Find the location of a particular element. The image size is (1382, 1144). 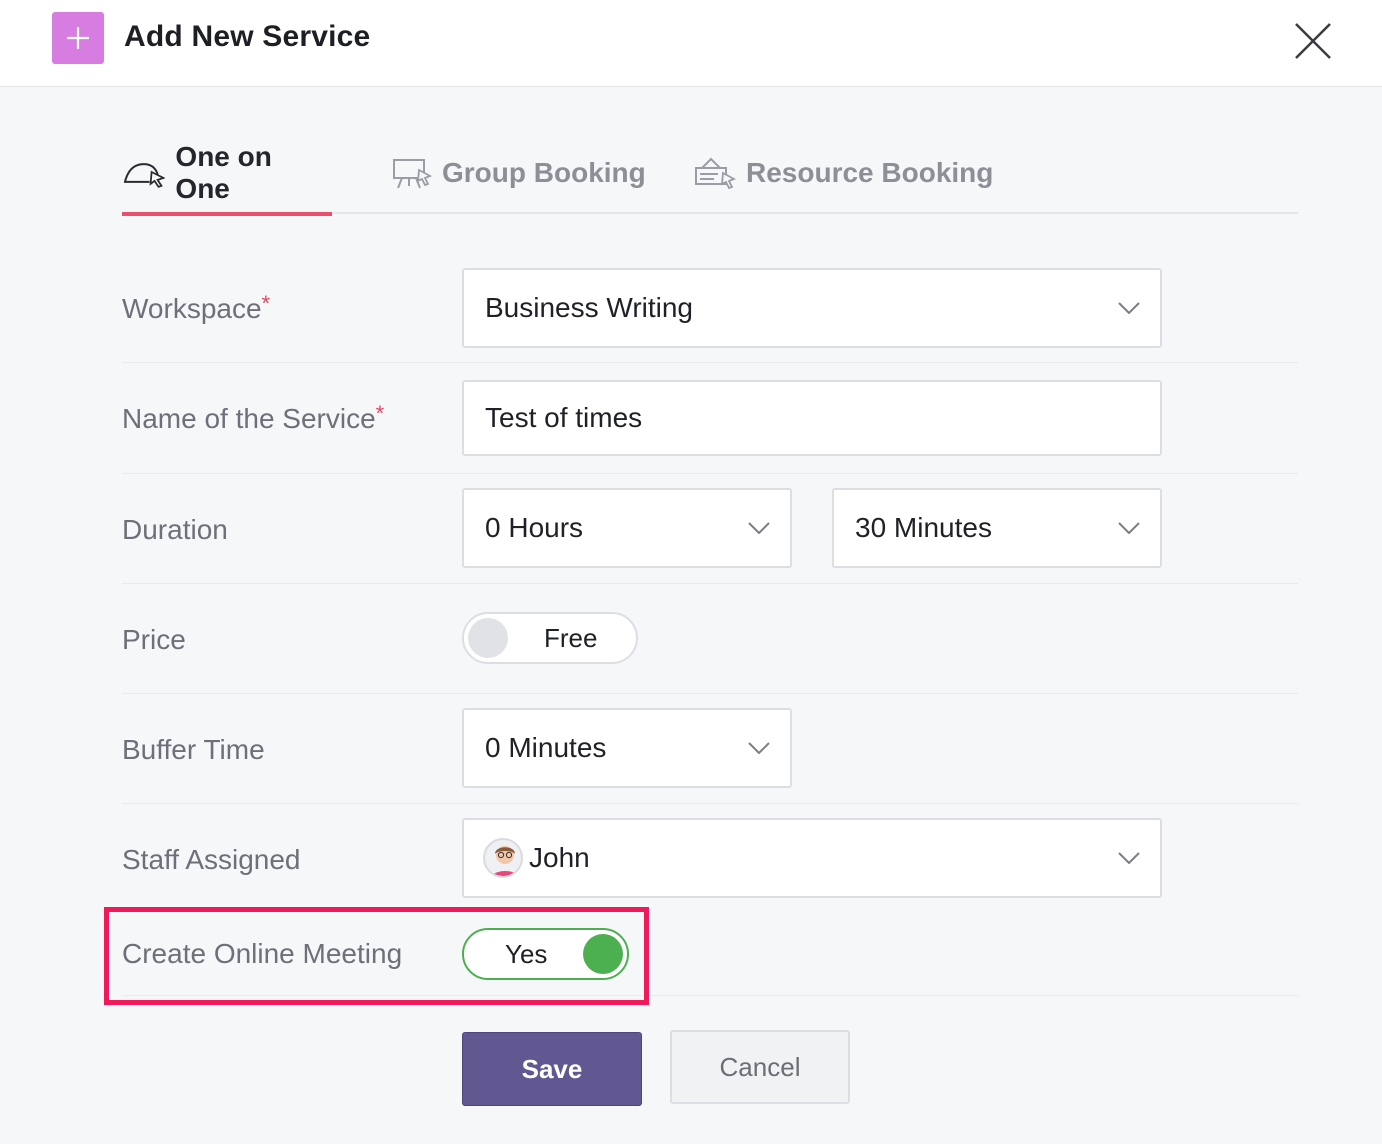

tab-group-booking: Group Booking is located at coordinates (519, 177).